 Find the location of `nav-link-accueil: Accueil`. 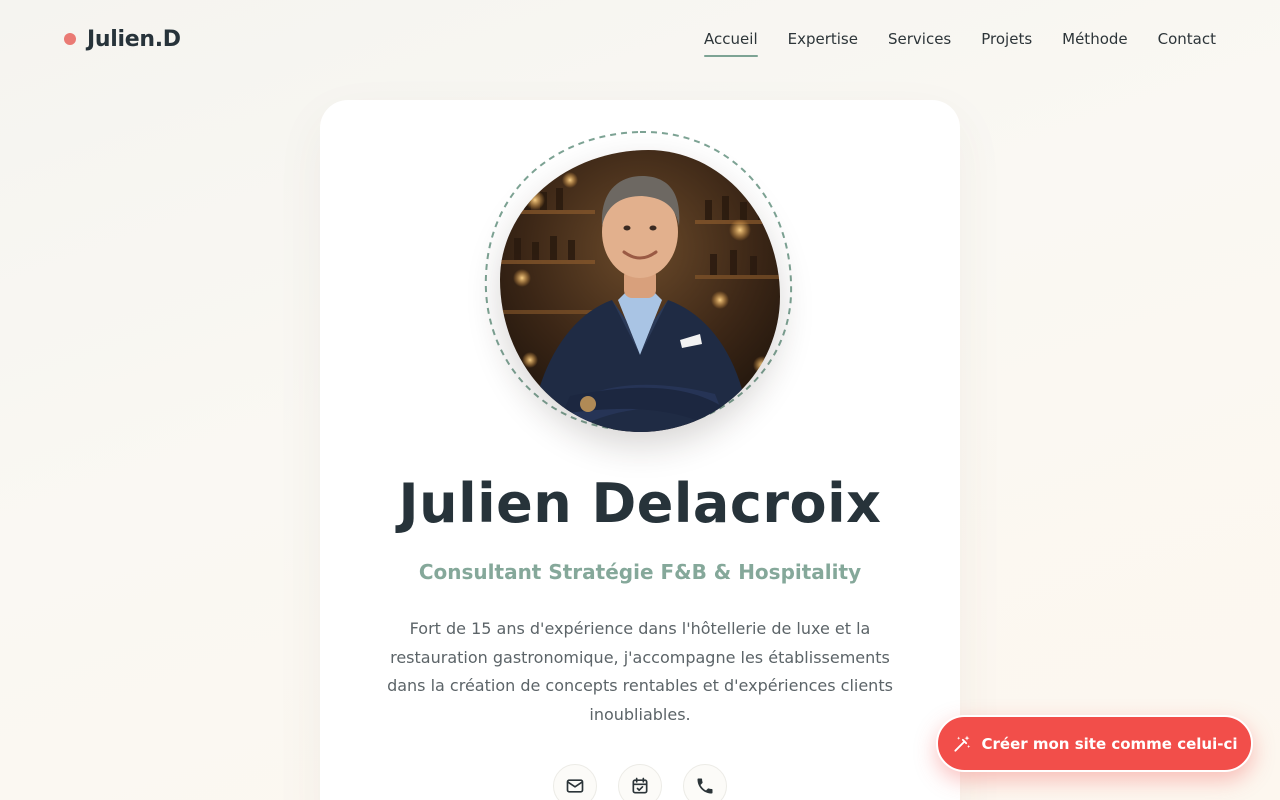

nav-link-accueil: Accueil is located at coordinates (731, 40).